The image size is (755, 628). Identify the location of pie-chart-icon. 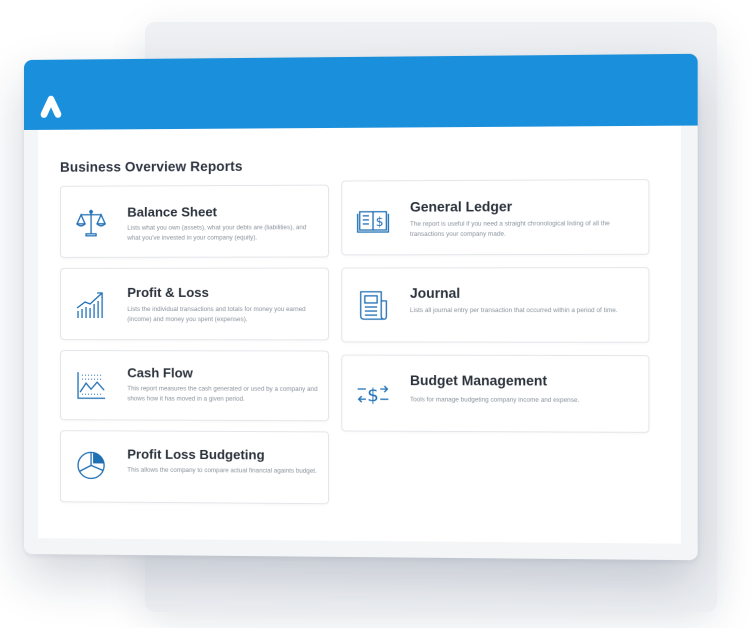
(91, 465).